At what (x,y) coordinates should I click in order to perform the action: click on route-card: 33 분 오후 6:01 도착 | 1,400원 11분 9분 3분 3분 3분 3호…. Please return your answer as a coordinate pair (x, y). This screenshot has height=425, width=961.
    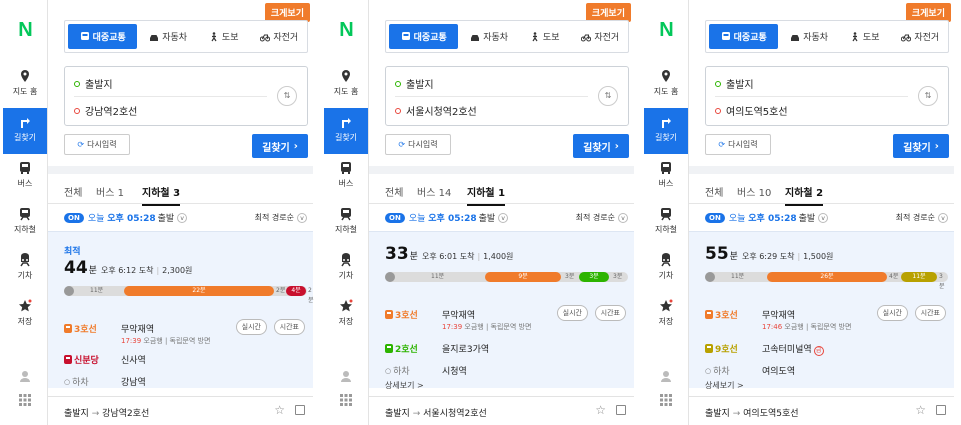
    Looking at the image, I should click on (501, 311).